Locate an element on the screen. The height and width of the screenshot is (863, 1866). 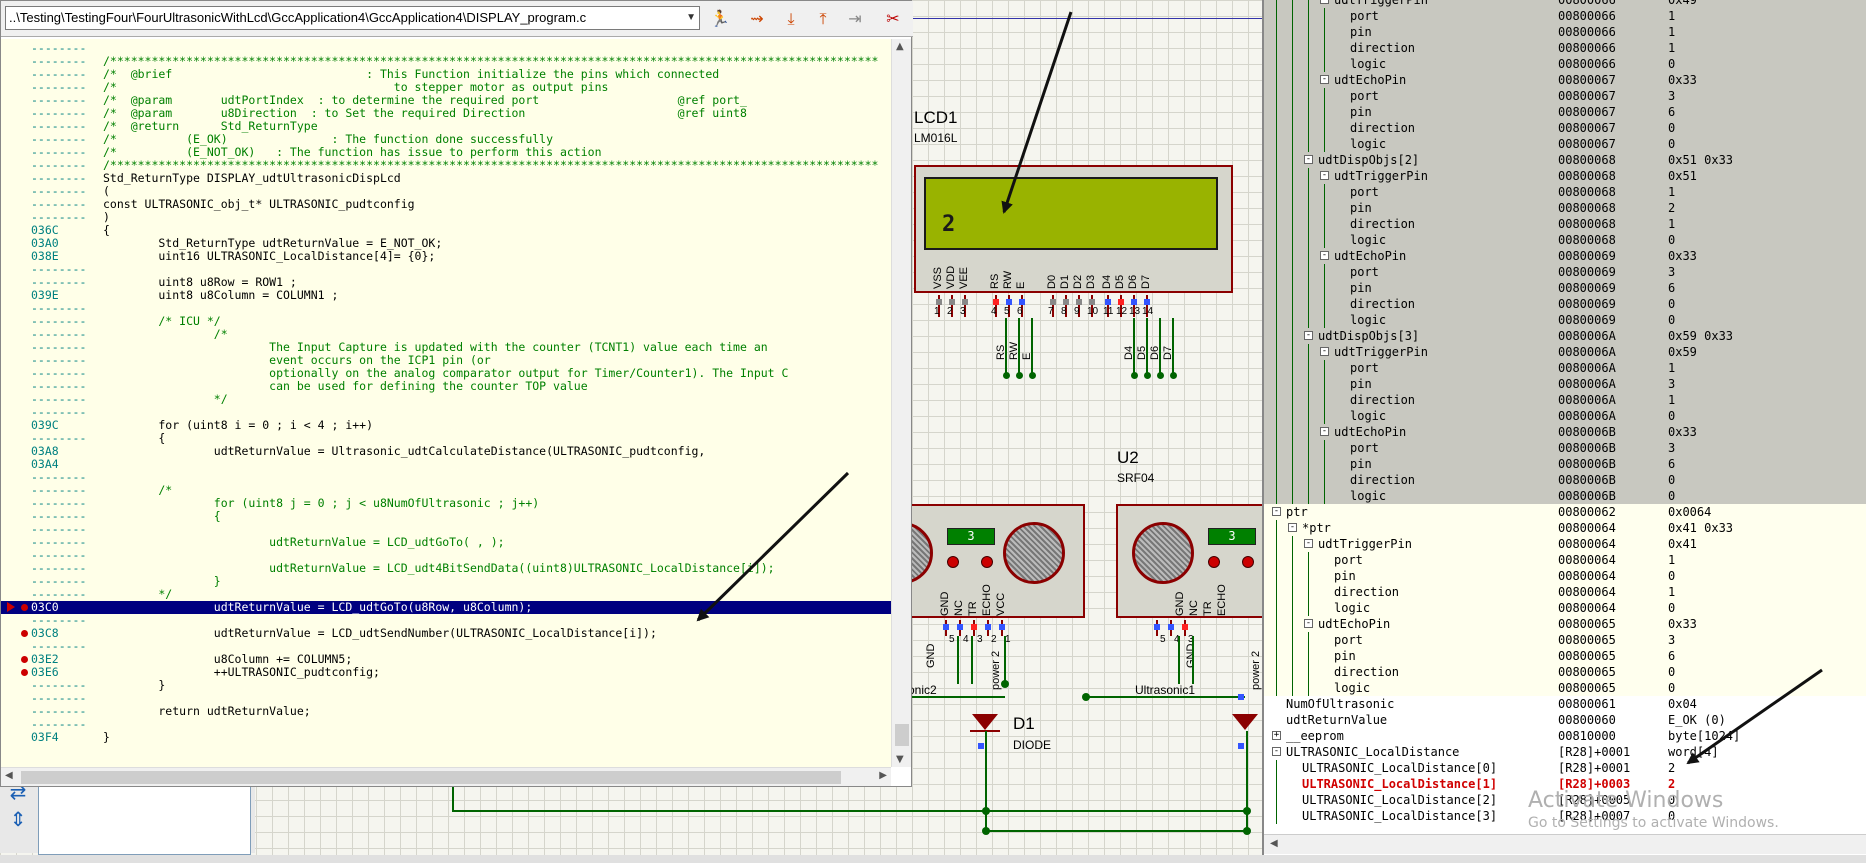
ultrasonic-sensor-right: 3 GND NC TR ECHO is located at coordinates (1190, 561).